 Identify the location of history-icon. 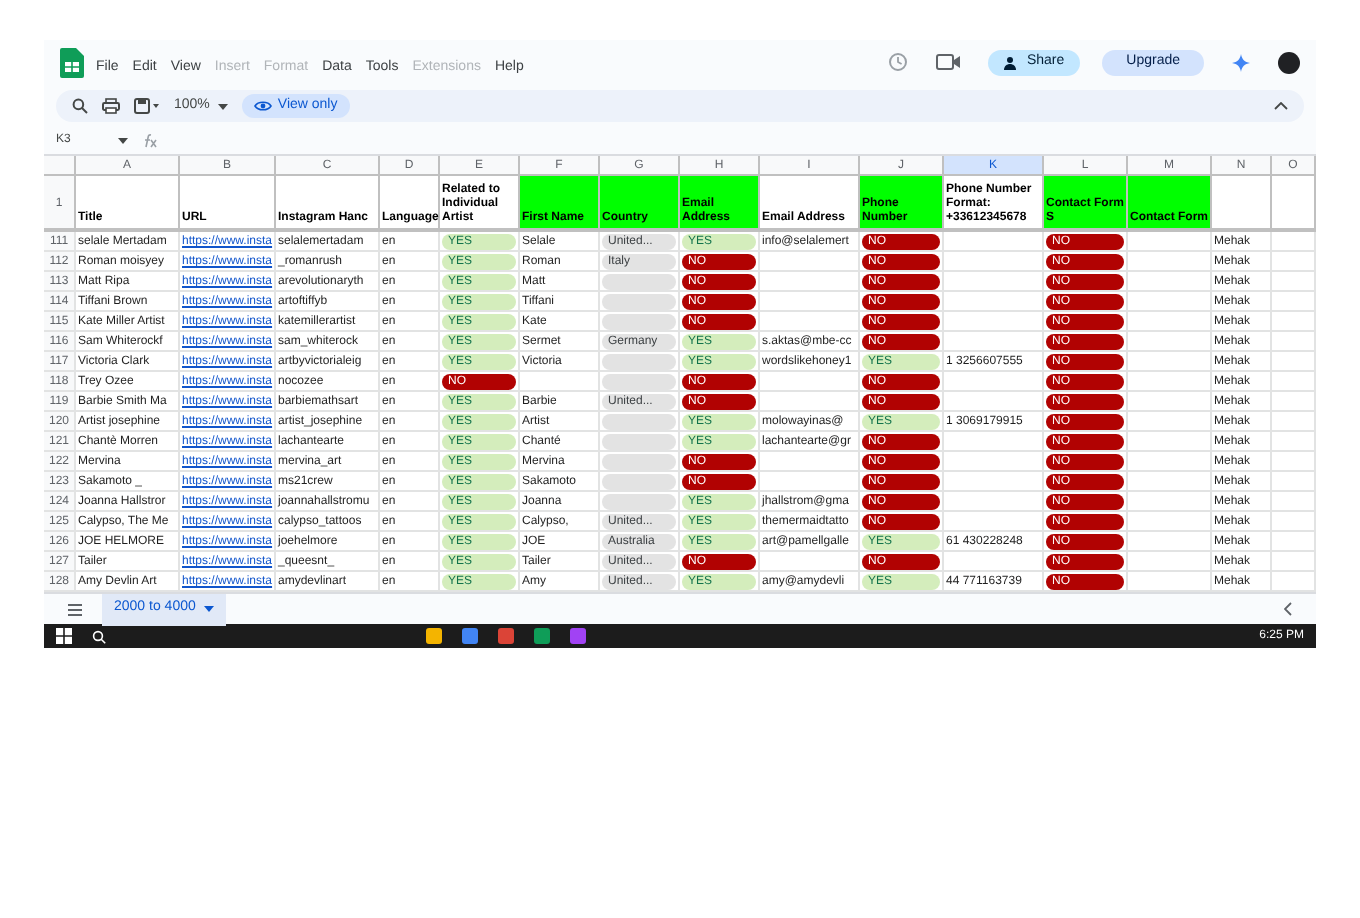
(898, 62).